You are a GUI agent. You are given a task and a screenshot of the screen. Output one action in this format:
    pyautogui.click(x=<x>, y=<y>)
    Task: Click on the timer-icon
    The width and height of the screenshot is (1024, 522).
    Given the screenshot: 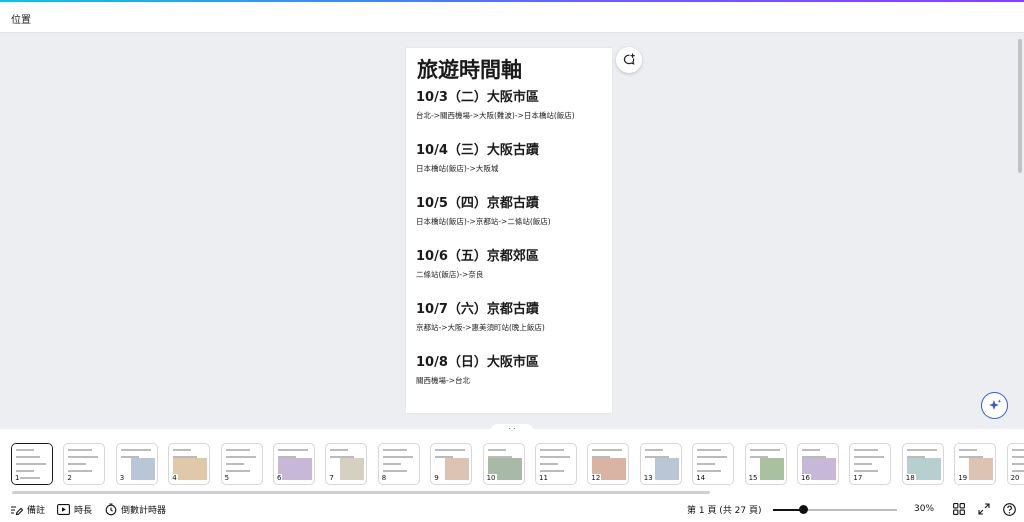 What is the action you would take?
    pyautogui.click(x=111, y=509)
    